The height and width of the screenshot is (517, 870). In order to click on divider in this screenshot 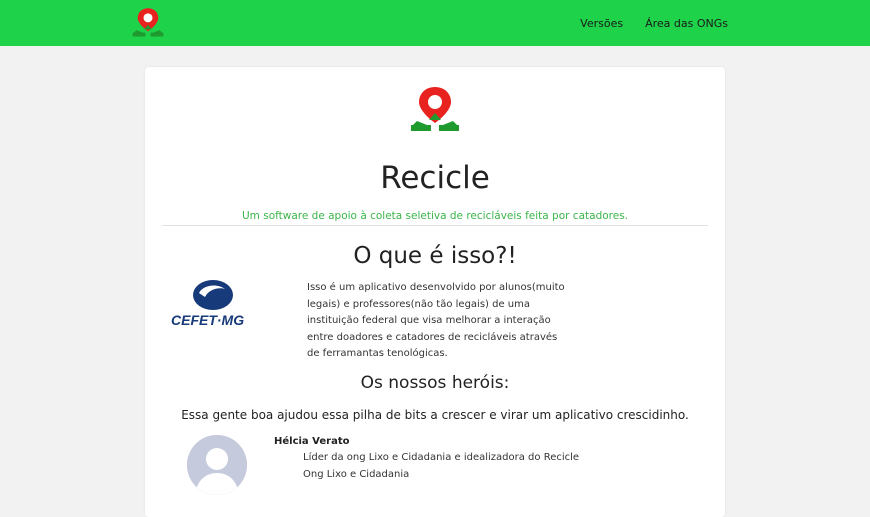, I will do `click(435, 225)`.